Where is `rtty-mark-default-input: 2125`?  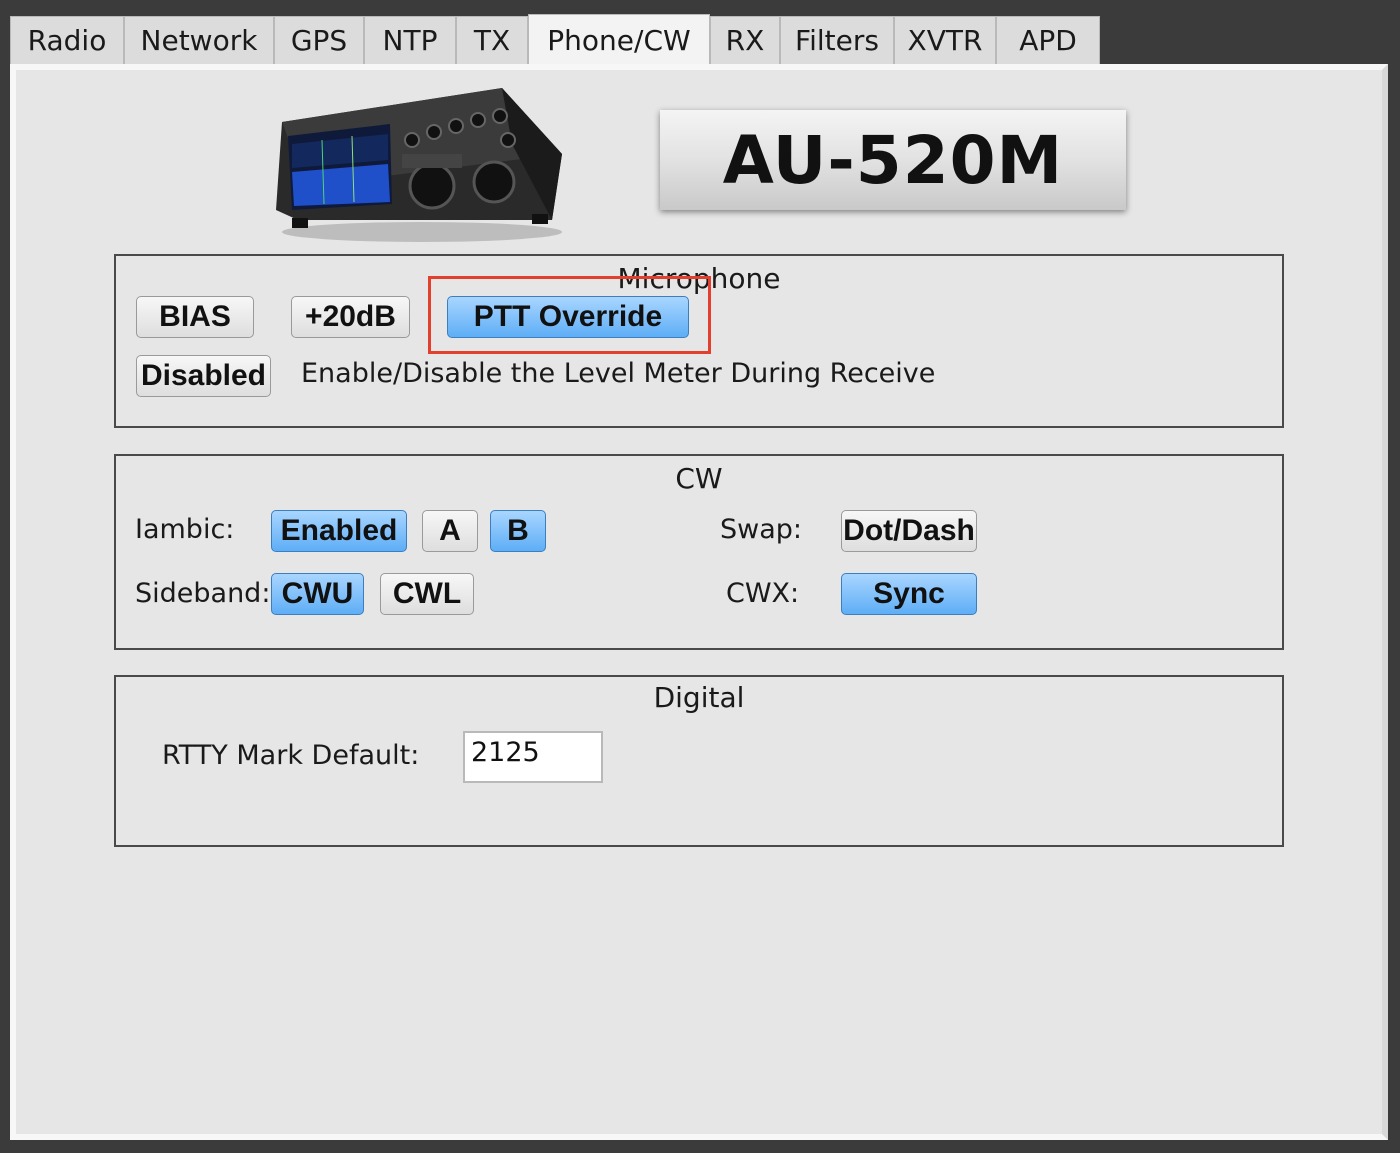 rtty-mark-default-input: 2125 is located at coordinates (533, 757).